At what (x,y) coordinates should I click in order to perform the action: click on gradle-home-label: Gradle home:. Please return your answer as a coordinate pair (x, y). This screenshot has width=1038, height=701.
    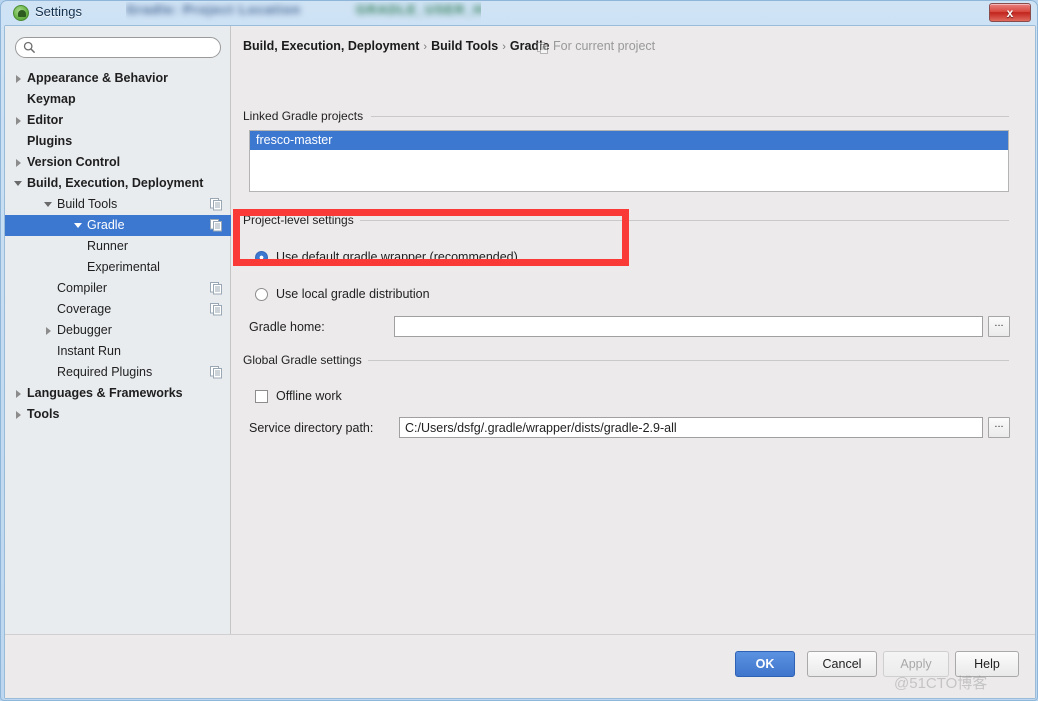
    Looking at the image, I should click on (287, 327).